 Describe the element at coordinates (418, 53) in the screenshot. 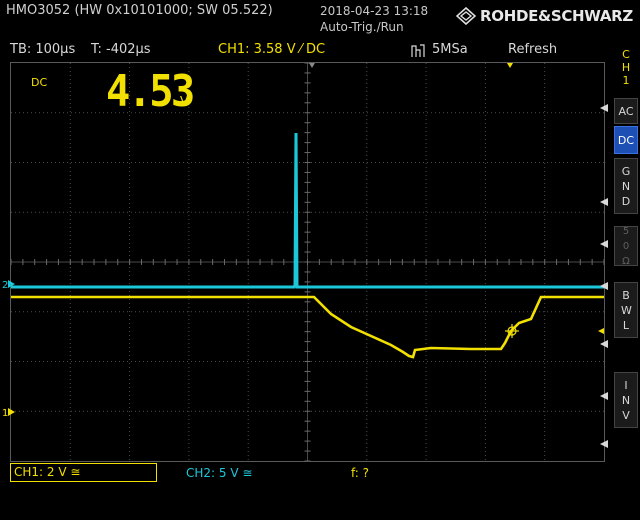

I see `acquire-icon` at that location.